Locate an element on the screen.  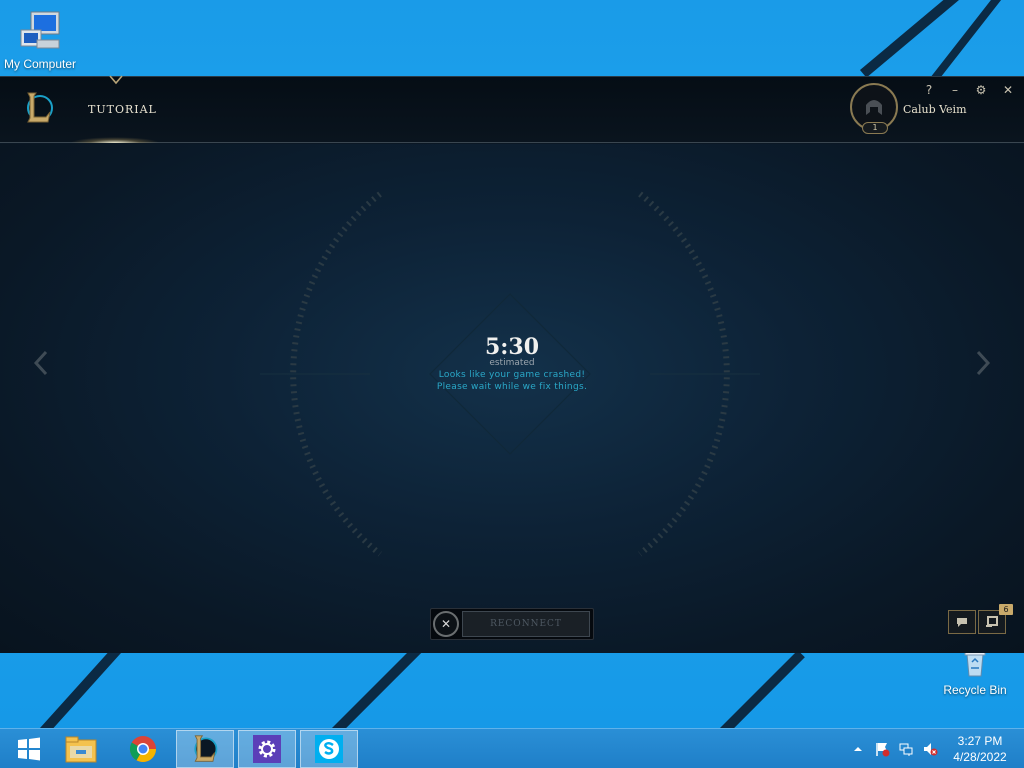
computer-icon is located at coordinates (40, 30).